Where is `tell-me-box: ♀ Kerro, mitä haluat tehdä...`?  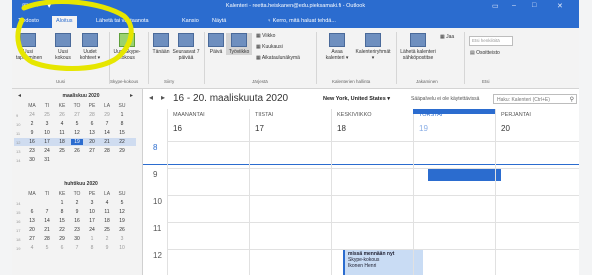 tell-me-box: ♀ Kerro, mitä haluat tehdä... is located at coordinates (301, 21).